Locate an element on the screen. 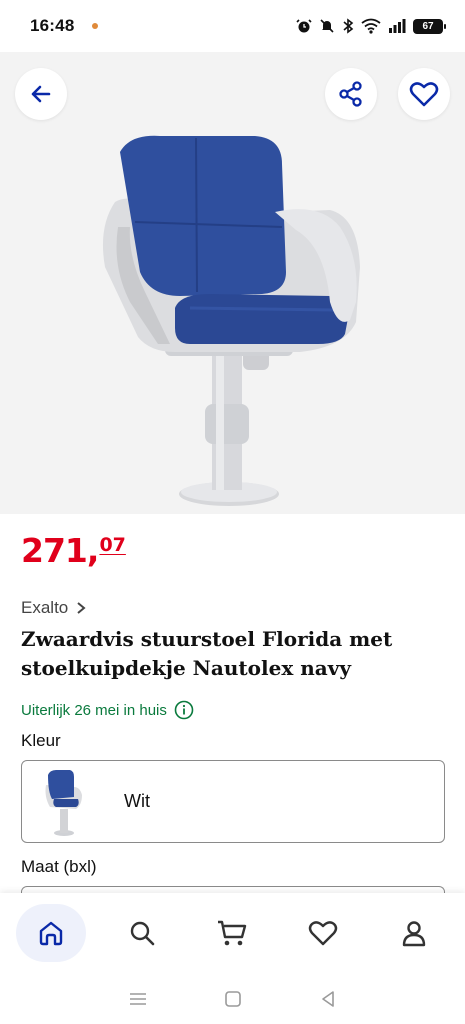  chevron-right-icon is located at coordinates (81, 608).